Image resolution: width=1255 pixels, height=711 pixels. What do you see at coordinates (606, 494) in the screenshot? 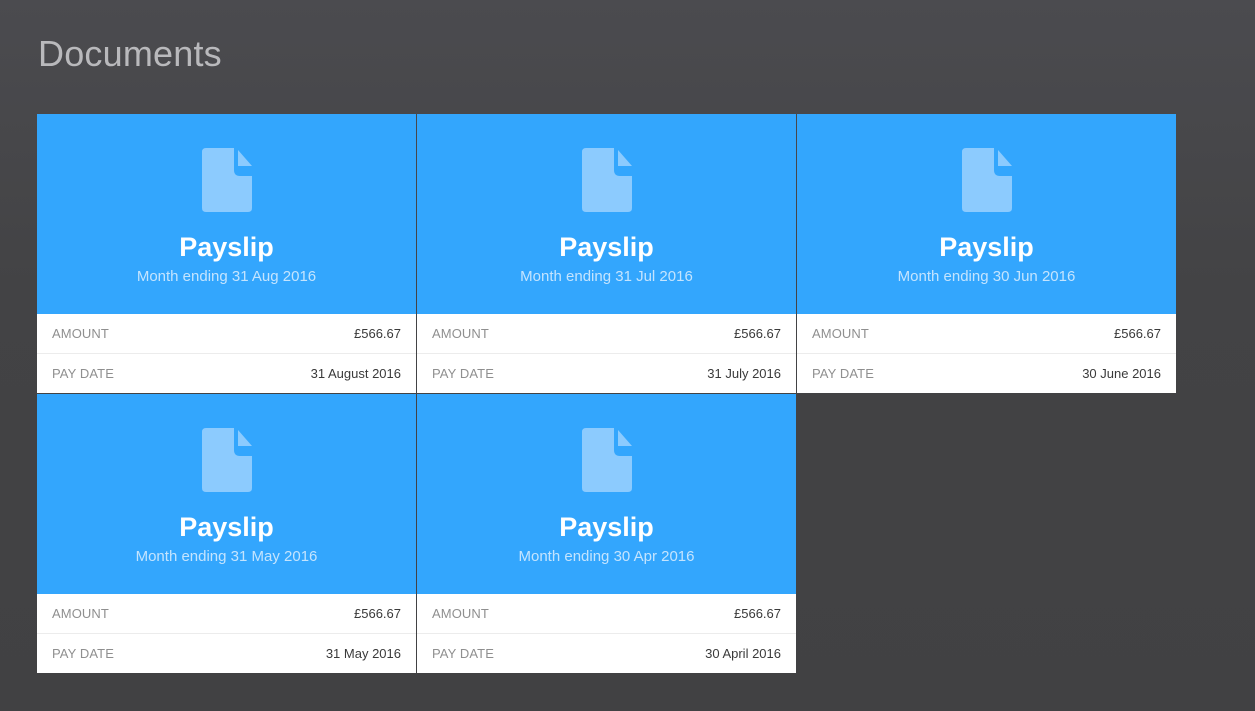
I see `card-header: Payslip Month ending 30 Apr 2016` at bounding box center [606, 494].